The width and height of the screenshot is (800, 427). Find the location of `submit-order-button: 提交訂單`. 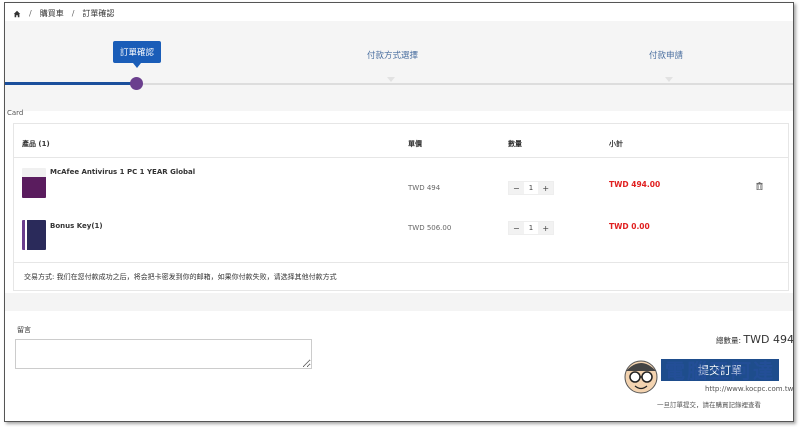

submit-order-button: 提交訂單 is located at coordinates (720, 370).